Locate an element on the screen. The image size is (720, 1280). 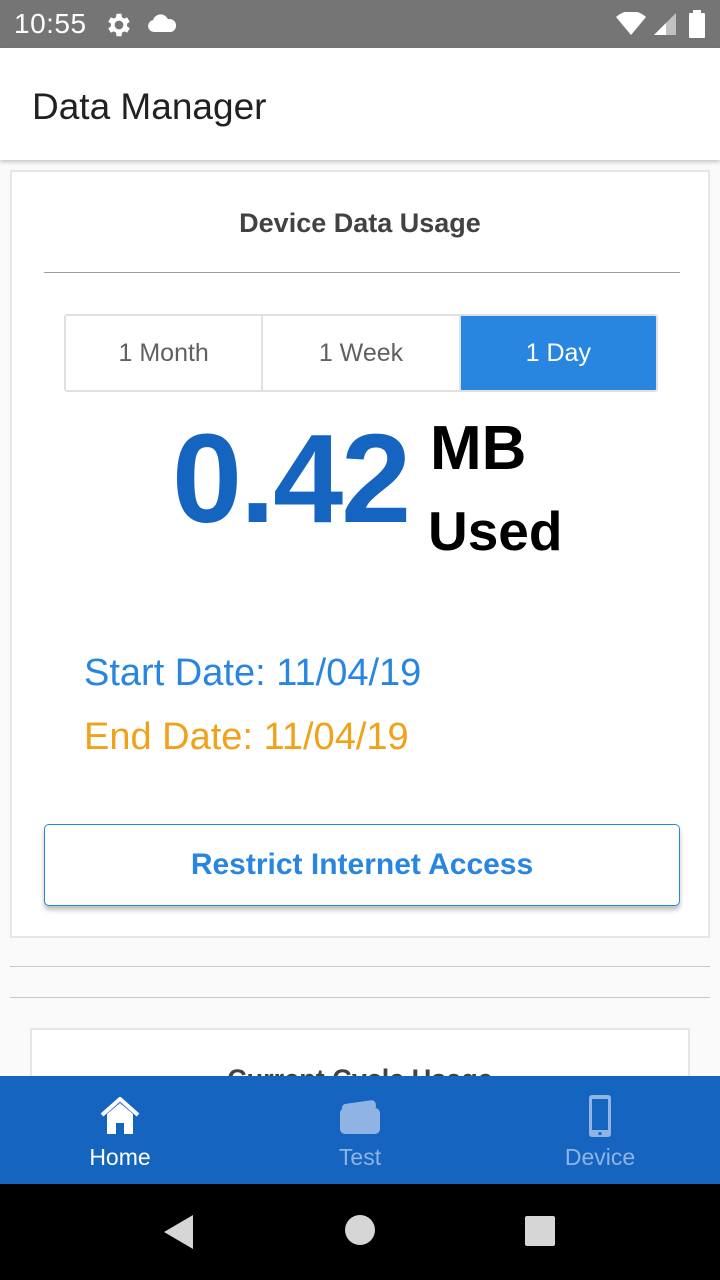
period-selector: 1 Month 1 Week 1 Day is located at coordinates (361, 353).